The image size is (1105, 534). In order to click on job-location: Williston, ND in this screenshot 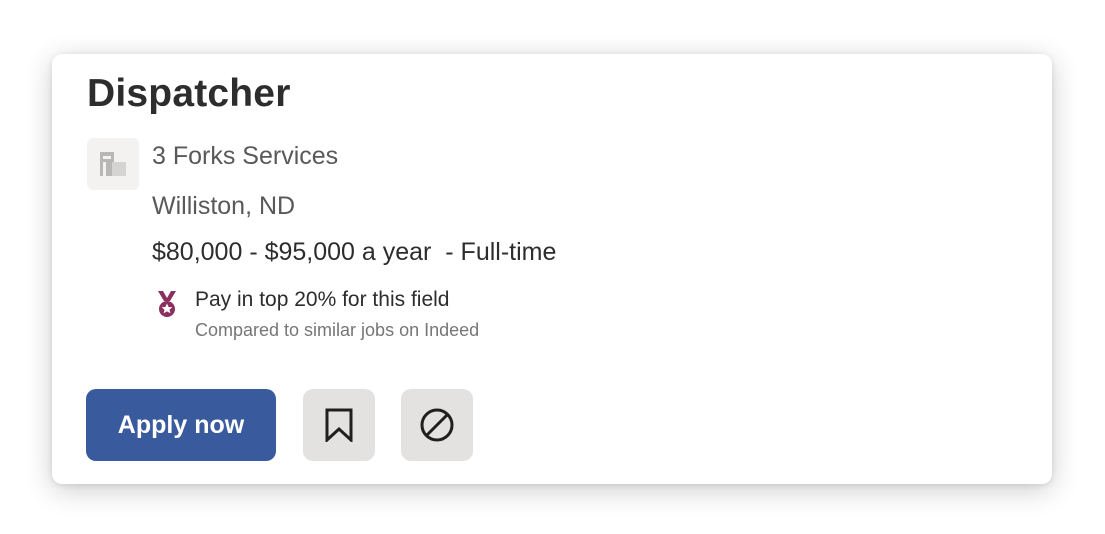, I will do `click(224, 206)`.